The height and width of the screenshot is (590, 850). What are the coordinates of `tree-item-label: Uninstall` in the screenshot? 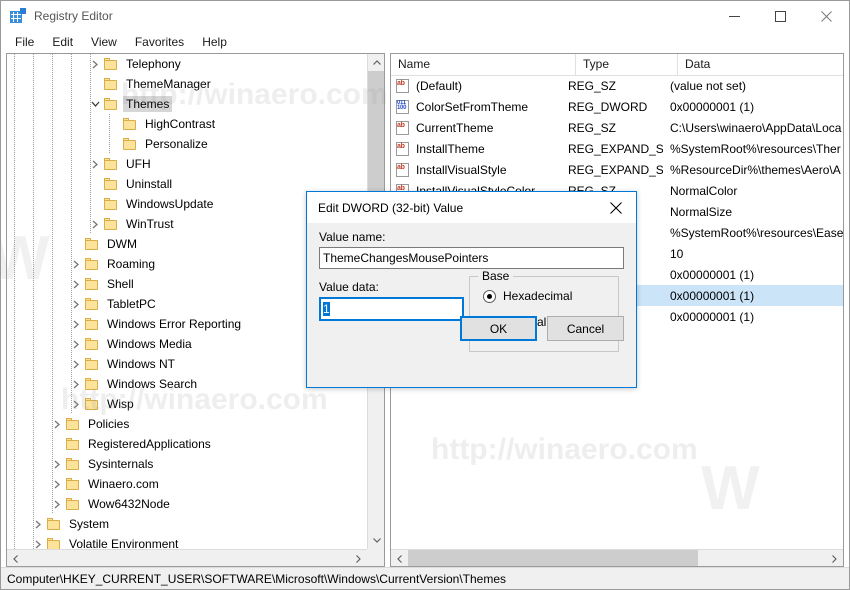 It's located at (149, 184).